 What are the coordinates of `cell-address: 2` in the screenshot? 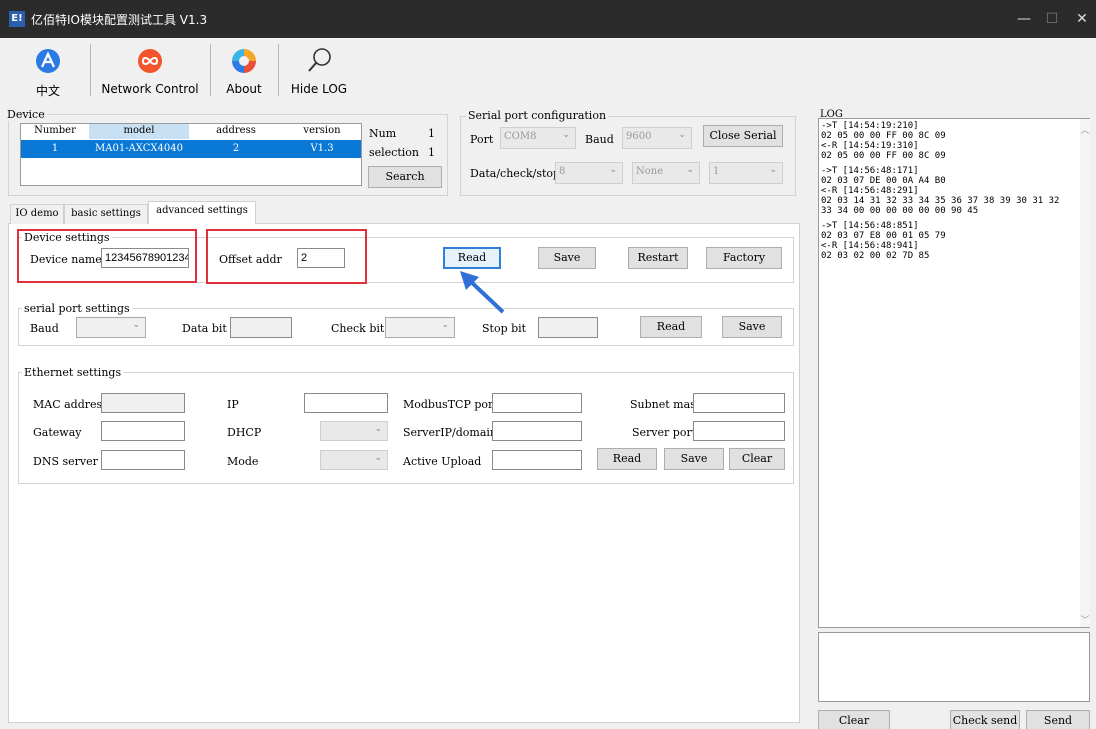 It's located at (236, 148).